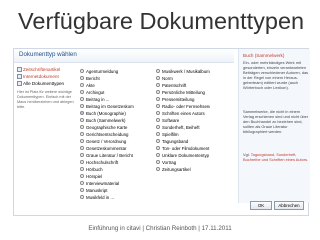 This screenshot has height=240, width=320. What do you see at coordinates (169, 162) in the screenshot?
I see `document-type-label: Vortrag` at bounding box center [169, 162].